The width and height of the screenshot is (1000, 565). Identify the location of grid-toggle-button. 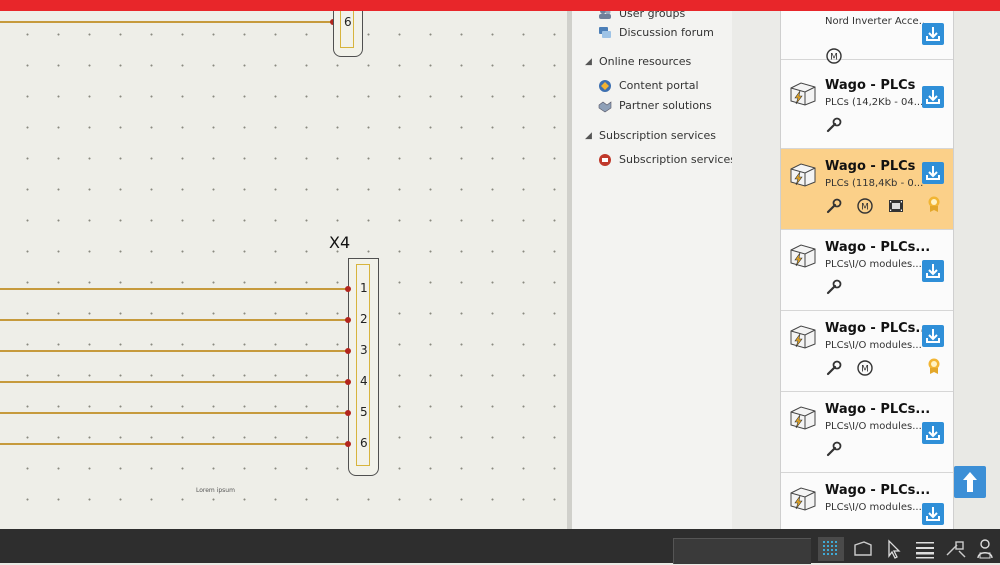
(831, 549).